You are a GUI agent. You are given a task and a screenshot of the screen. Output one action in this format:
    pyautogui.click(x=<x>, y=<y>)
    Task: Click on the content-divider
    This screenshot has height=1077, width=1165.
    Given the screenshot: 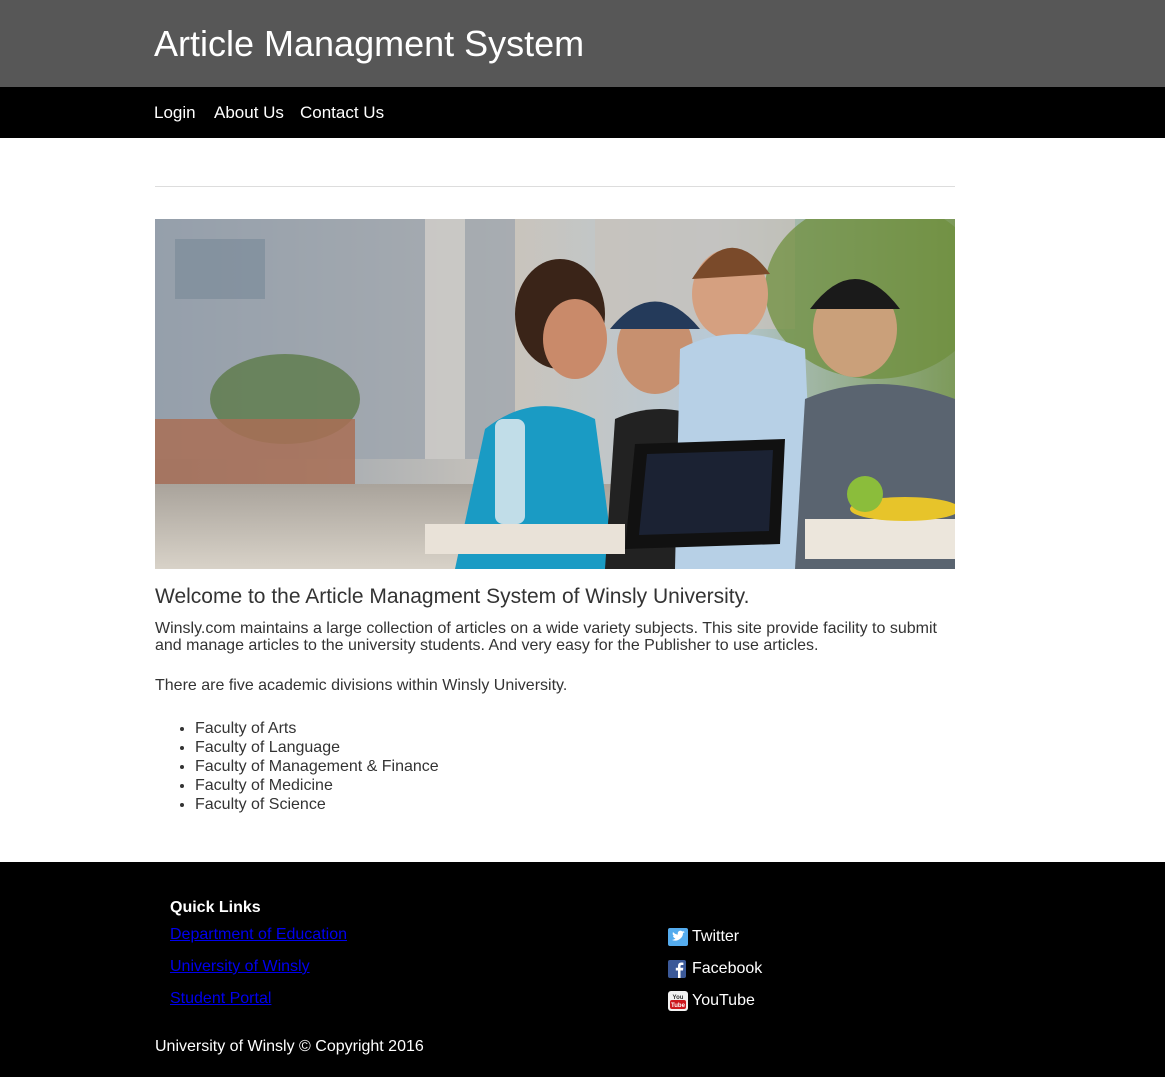 What is the action you would take?
    pyautogui.click(x=555, y=186)
    